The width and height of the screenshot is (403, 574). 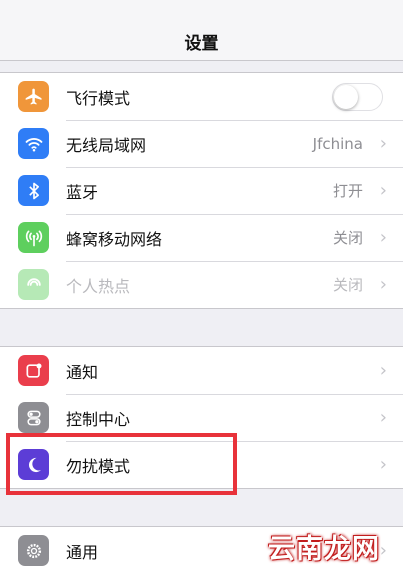 I want to click on row-wlan: 无线局域网 Jfchina ›, so click(x=201, y=143).